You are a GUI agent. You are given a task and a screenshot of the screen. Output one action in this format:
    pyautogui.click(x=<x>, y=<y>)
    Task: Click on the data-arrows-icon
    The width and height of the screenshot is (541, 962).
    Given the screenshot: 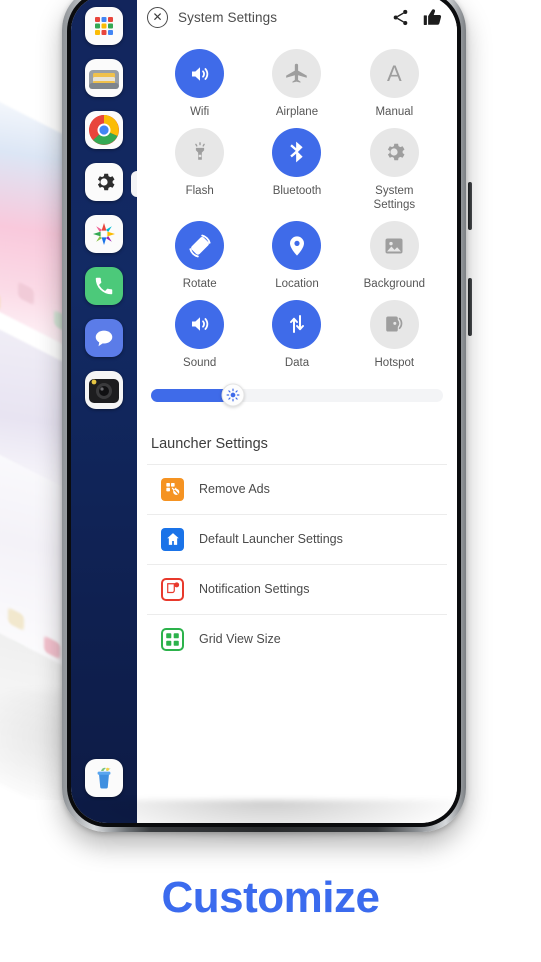 What is the action you would take?
    pyautogui.click(x=296, y=324)
    